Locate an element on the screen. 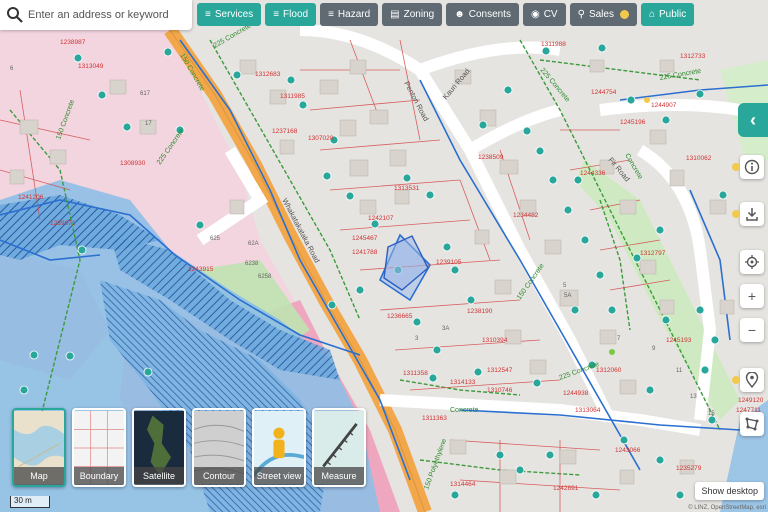  flood-button: ≡ Flood is located at coordinates (291, 14).